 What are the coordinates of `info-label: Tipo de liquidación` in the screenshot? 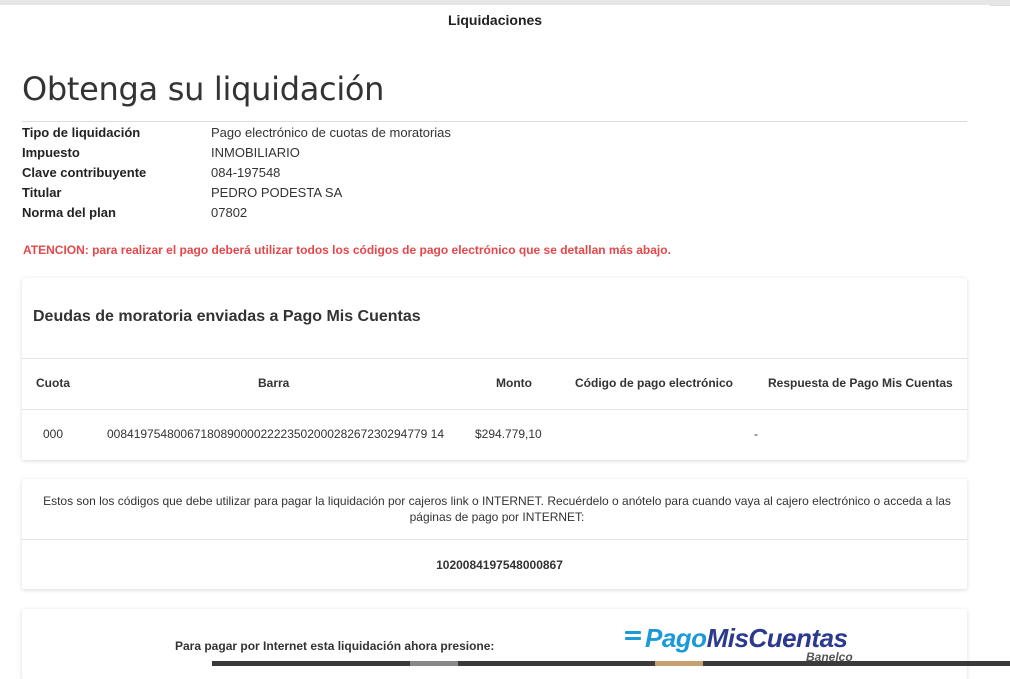 It's located at (81, 132).